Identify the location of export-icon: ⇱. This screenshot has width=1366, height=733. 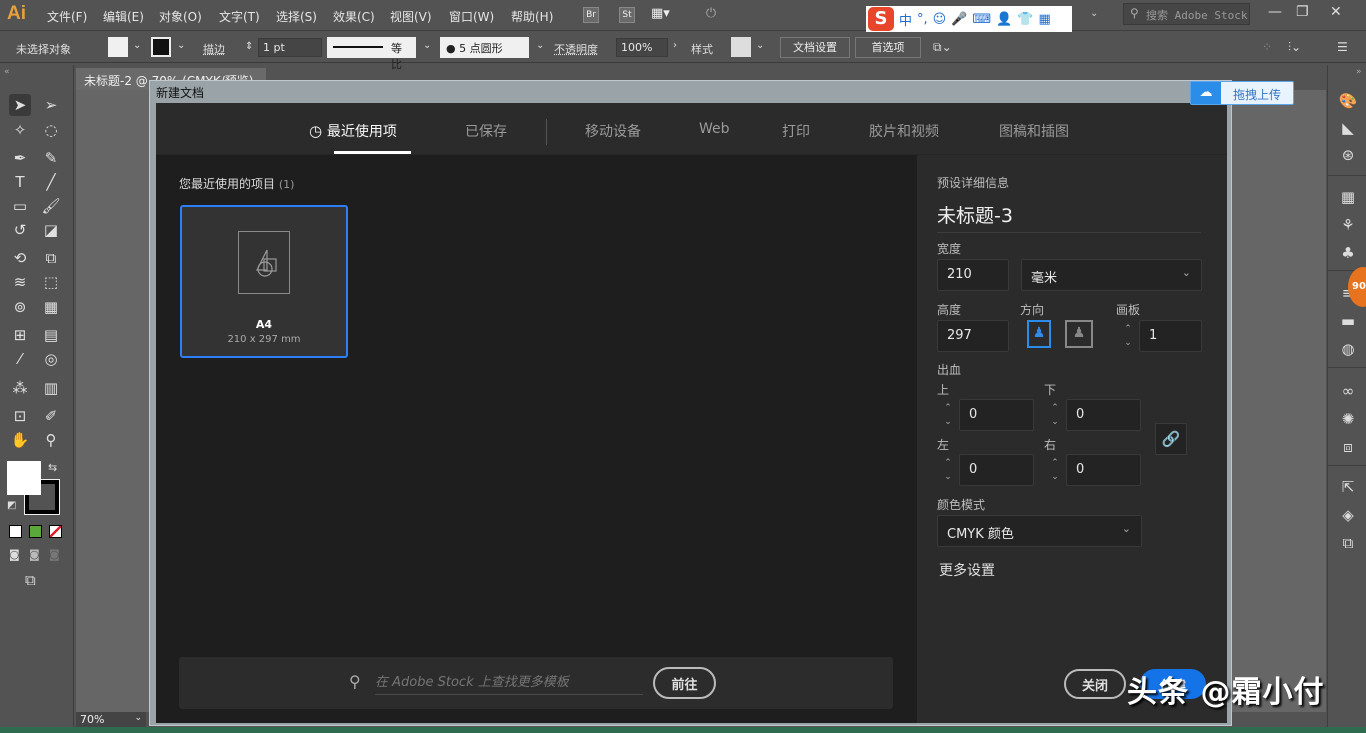
(1348, 487).